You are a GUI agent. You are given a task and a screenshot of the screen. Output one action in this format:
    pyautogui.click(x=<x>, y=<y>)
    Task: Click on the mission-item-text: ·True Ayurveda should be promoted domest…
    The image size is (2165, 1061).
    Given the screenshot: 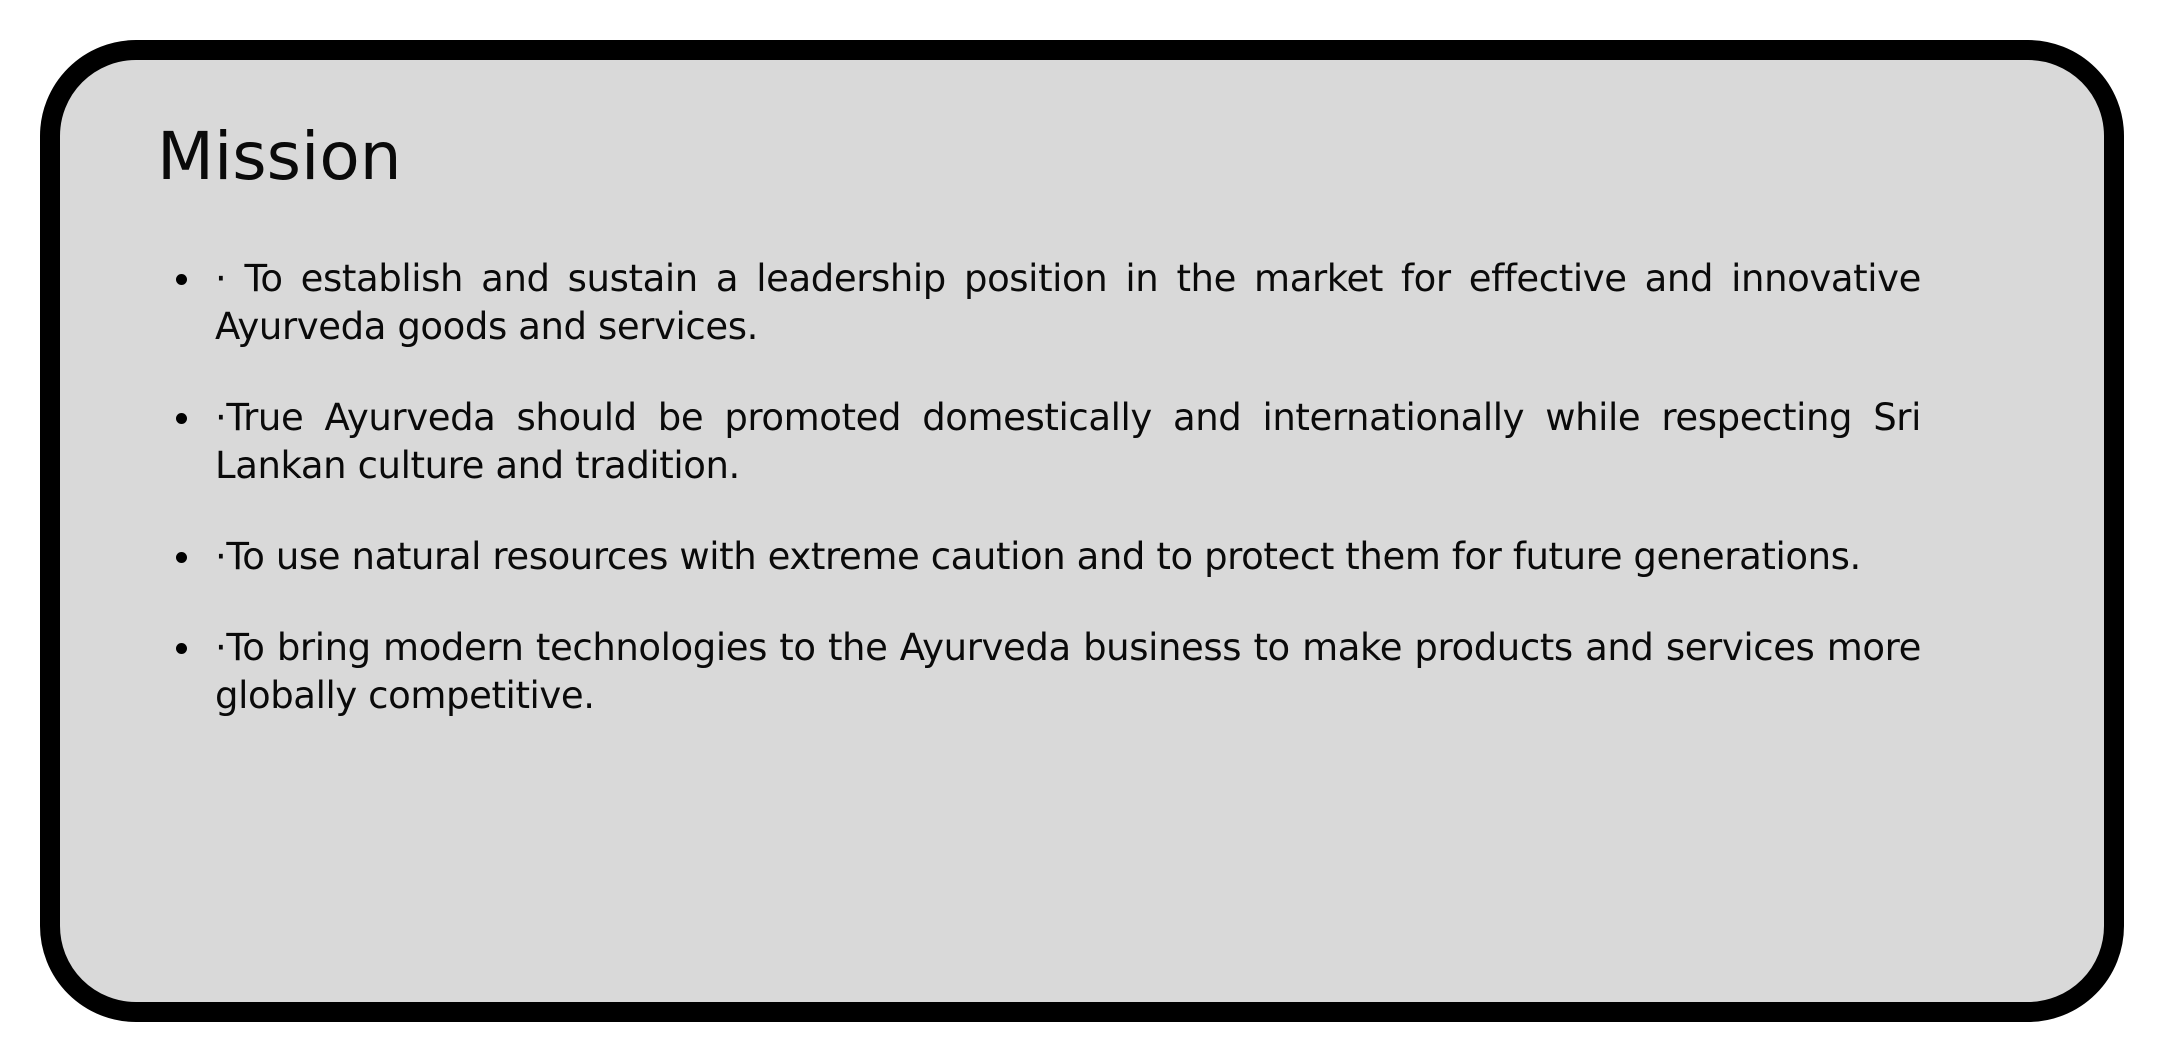 What is the action you would take?
    pyautogui.click(x=1068, y=441)
    